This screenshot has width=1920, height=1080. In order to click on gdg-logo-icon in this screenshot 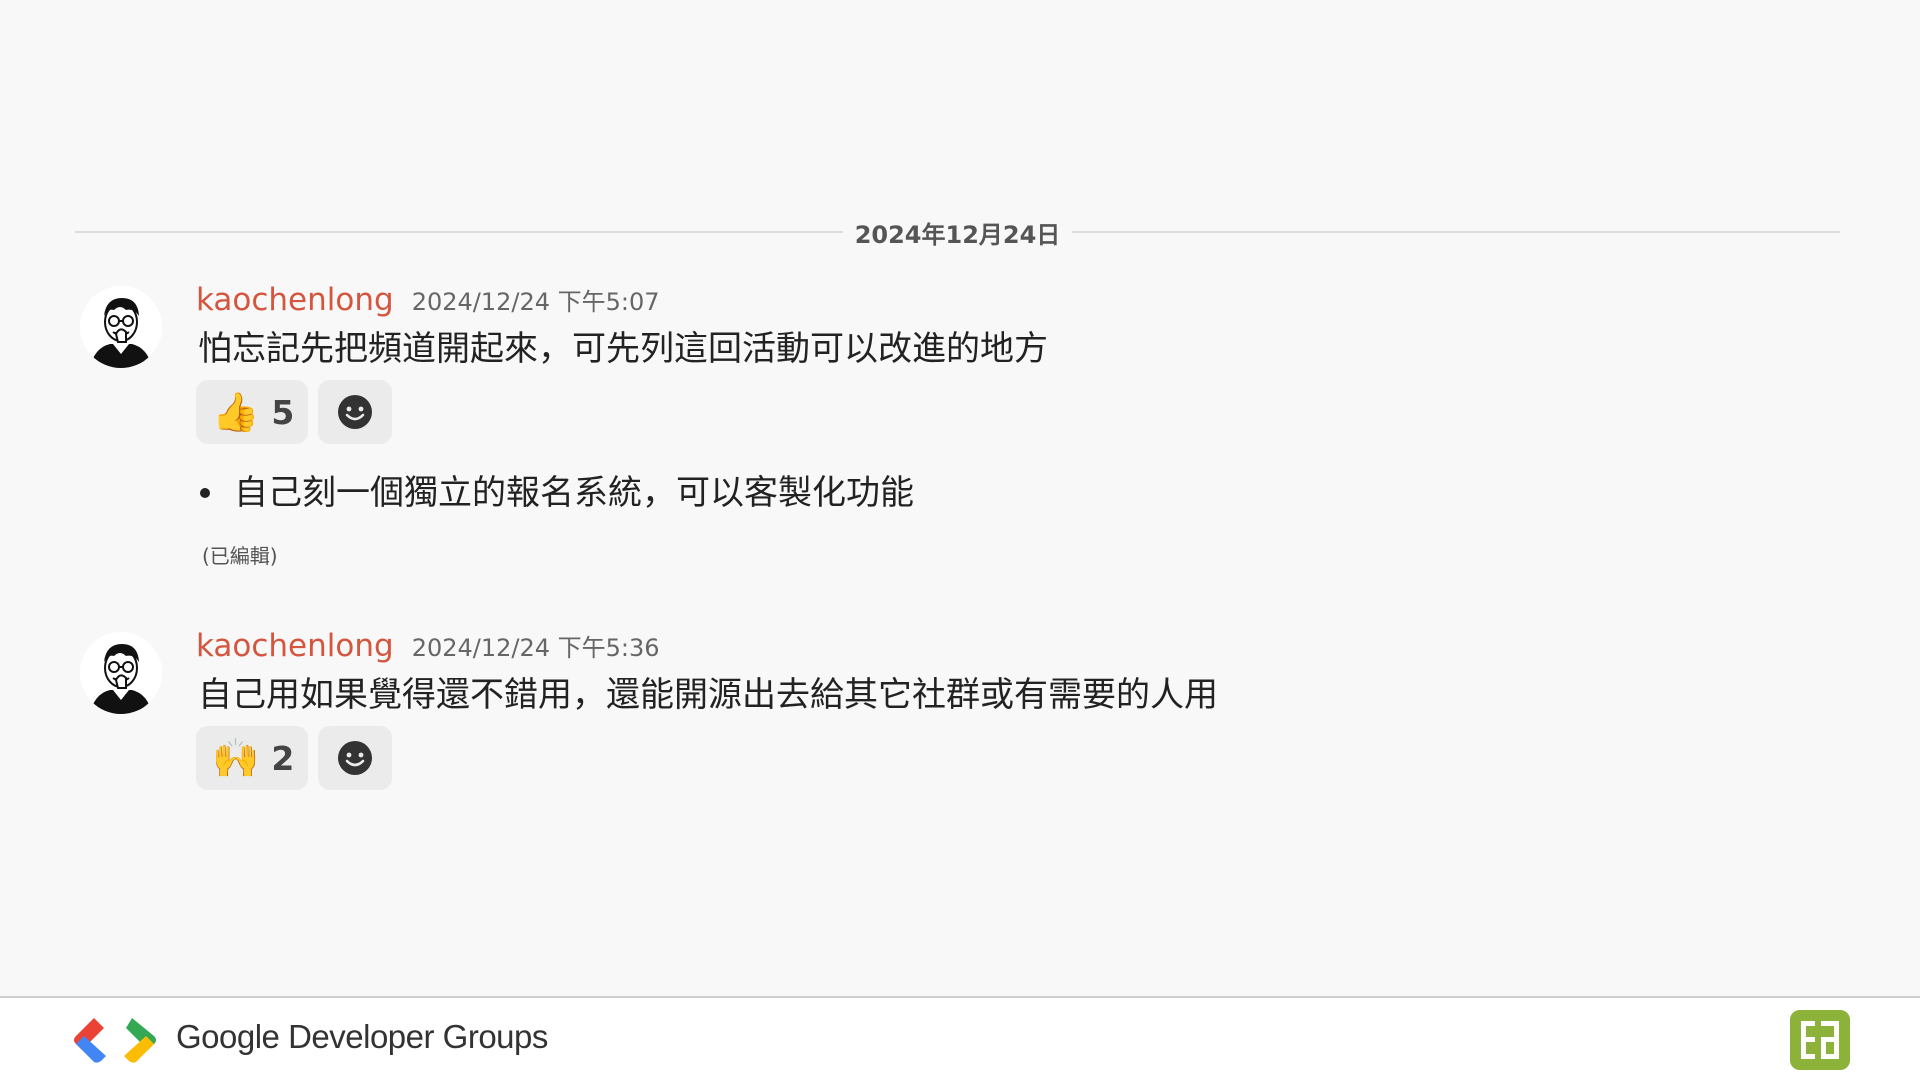, I will do `click(115, 1040)`.